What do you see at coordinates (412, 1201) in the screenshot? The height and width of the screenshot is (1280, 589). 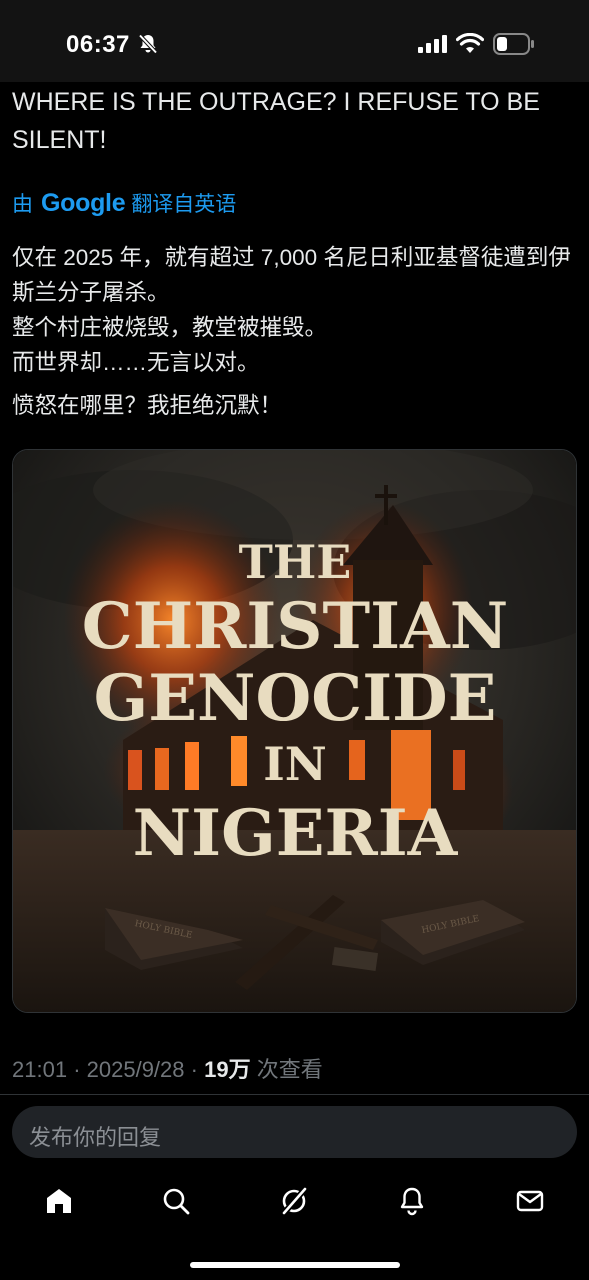 I see `notifications-icon` at bounding box center [412, 1201].